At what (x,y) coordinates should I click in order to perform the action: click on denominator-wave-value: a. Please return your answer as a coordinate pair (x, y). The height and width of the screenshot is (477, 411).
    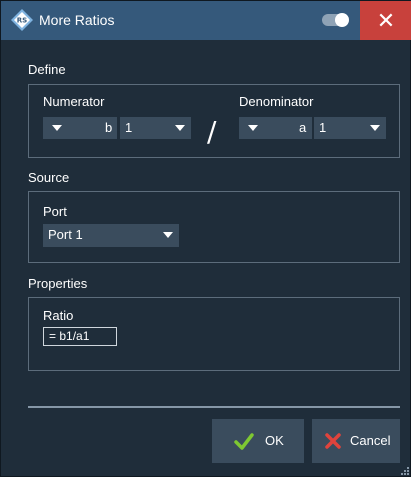
    Looking at the image, I should click on (303, 127).